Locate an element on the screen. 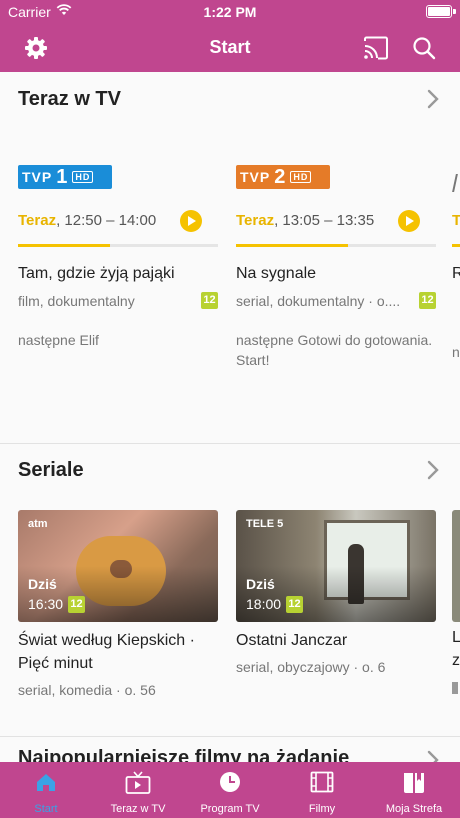  tab-movies: Filmy is located at coordinates (322, 790).